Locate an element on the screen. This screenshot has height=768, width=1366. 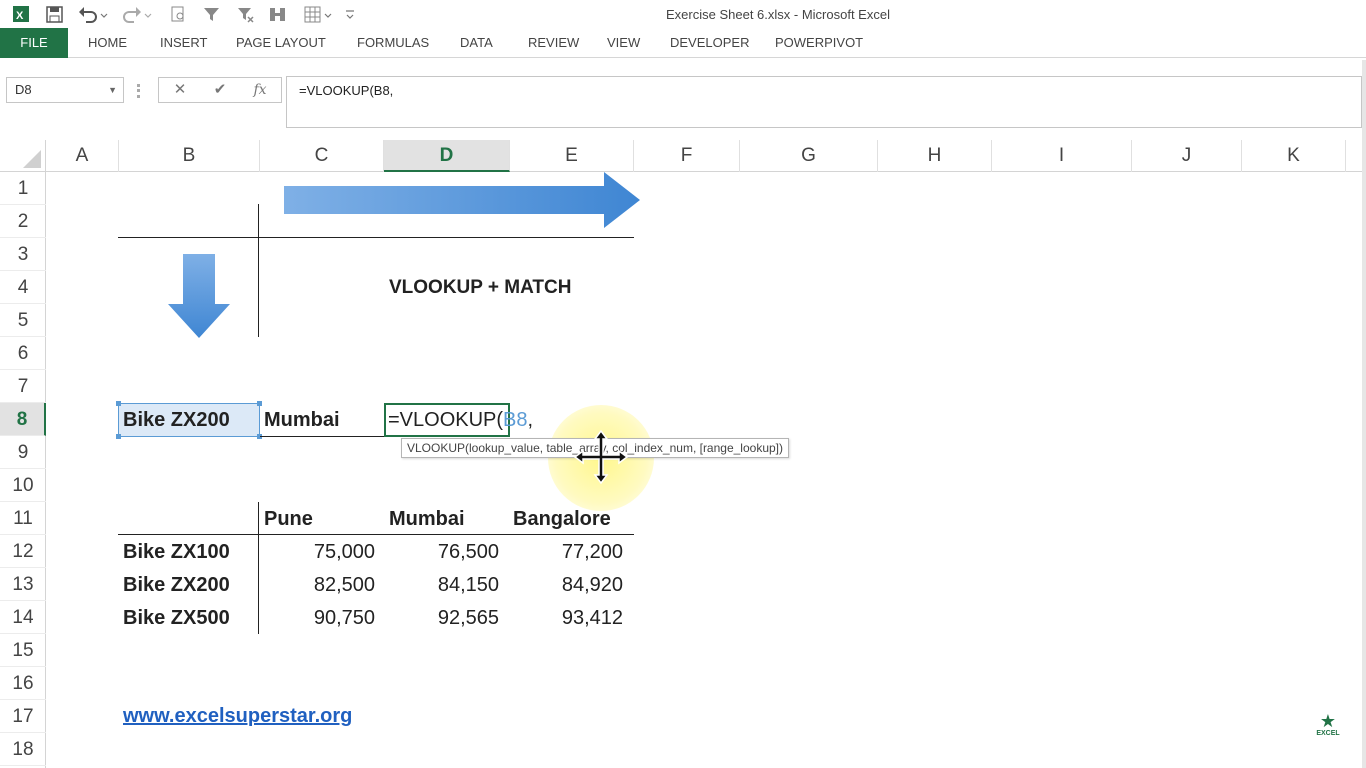
row-header-3: 3 is located at coordinates (23, 254).